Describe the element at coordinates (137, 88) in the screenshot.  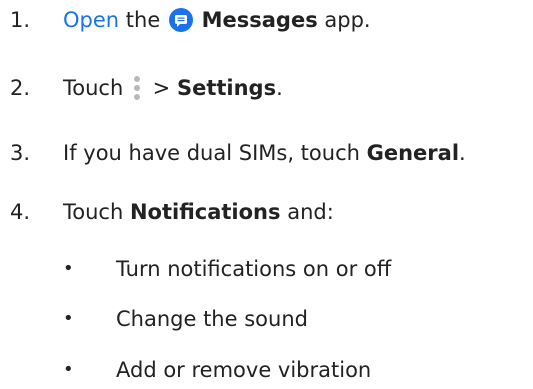
I see `more-options-icon` at that location.